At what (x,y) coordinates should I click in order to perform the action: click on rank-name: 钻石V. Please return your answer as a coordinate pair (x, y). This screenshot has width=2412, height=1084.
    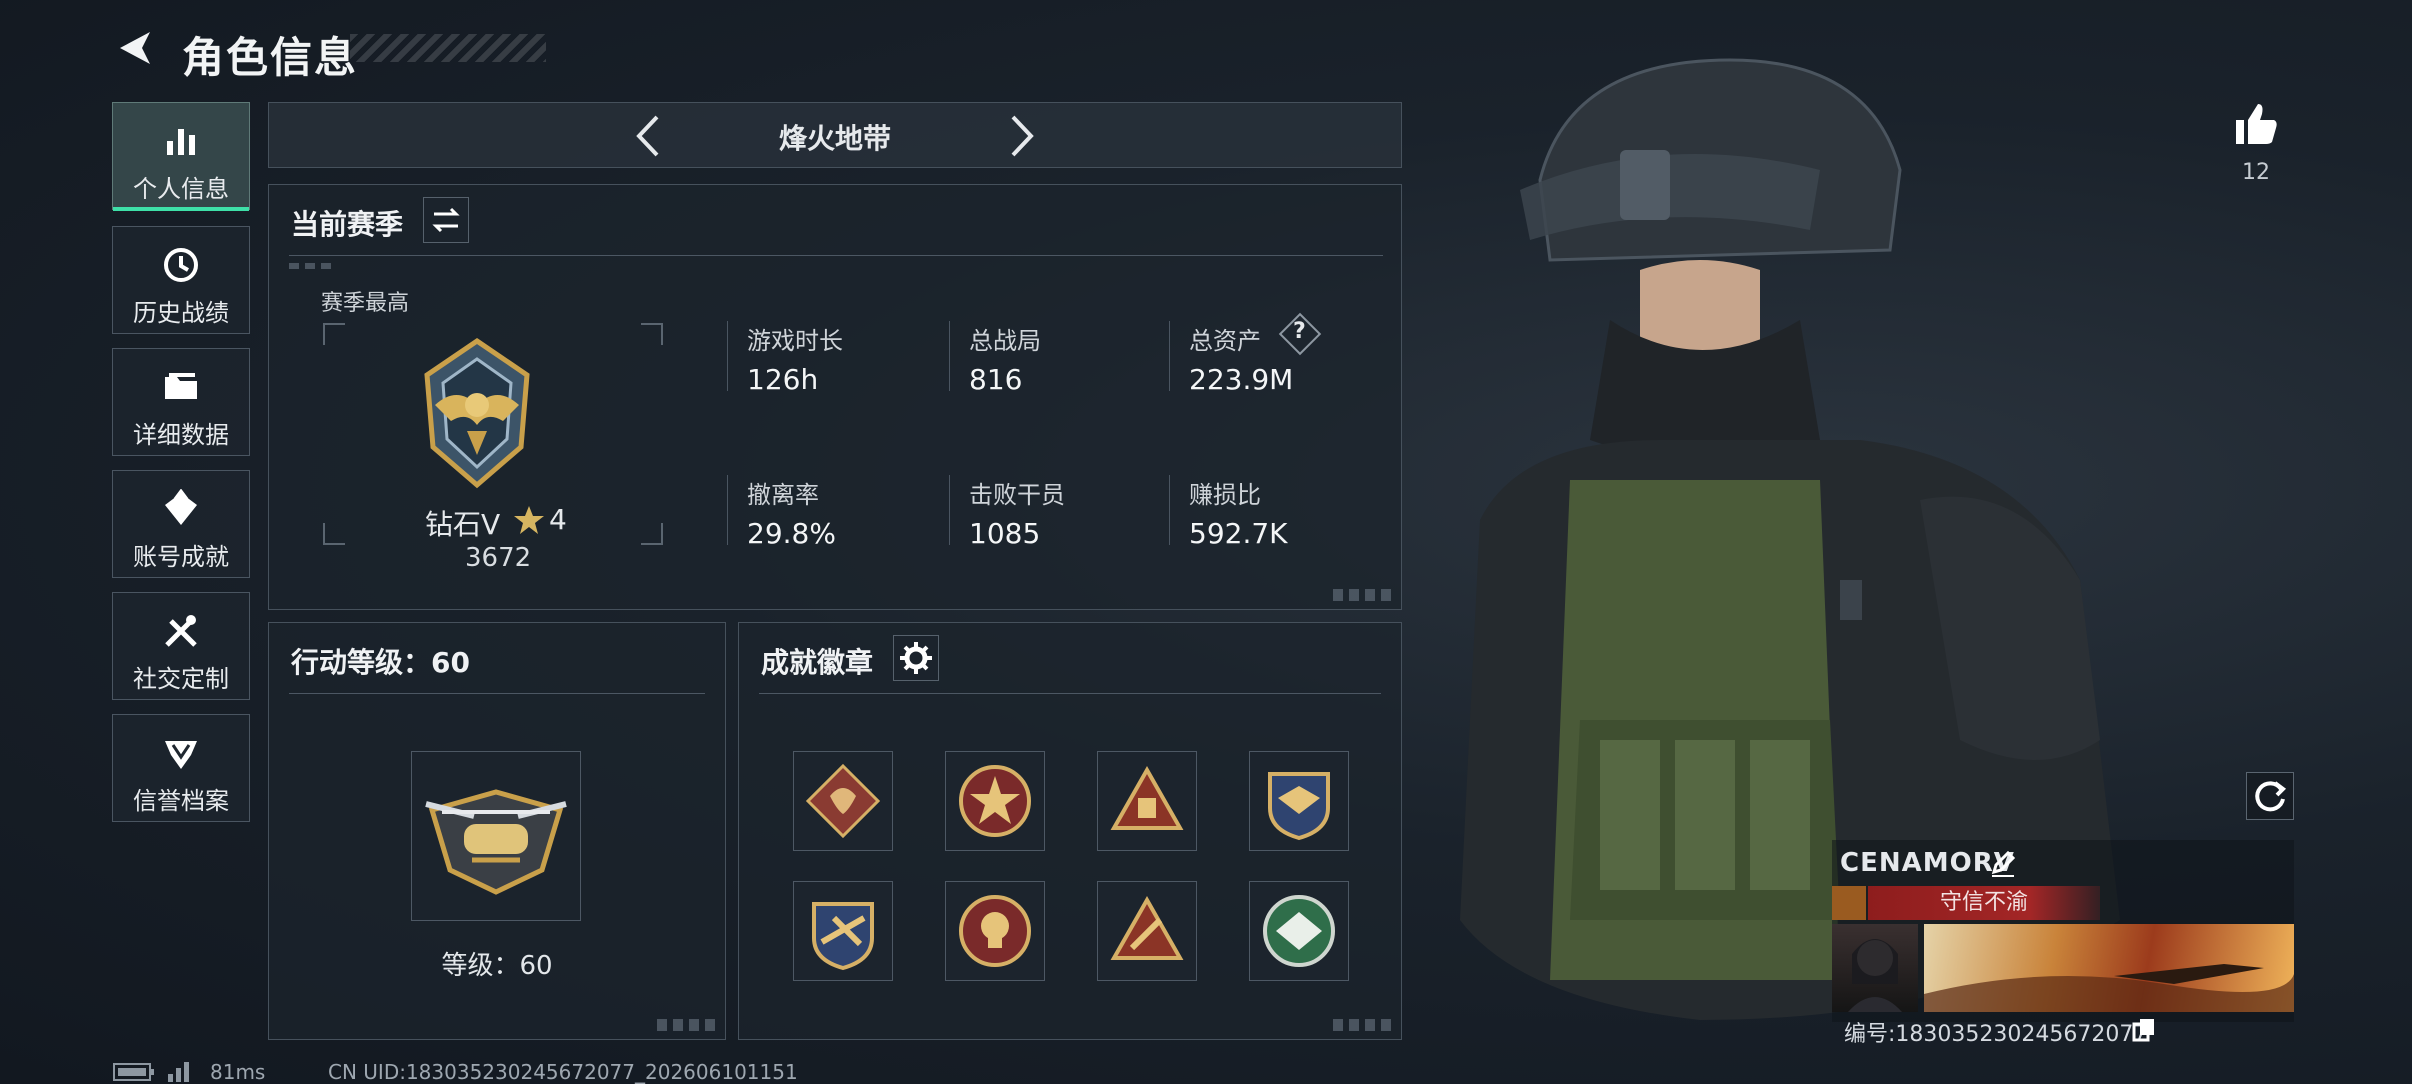
    Looking at the image, I should click on (463, 524).